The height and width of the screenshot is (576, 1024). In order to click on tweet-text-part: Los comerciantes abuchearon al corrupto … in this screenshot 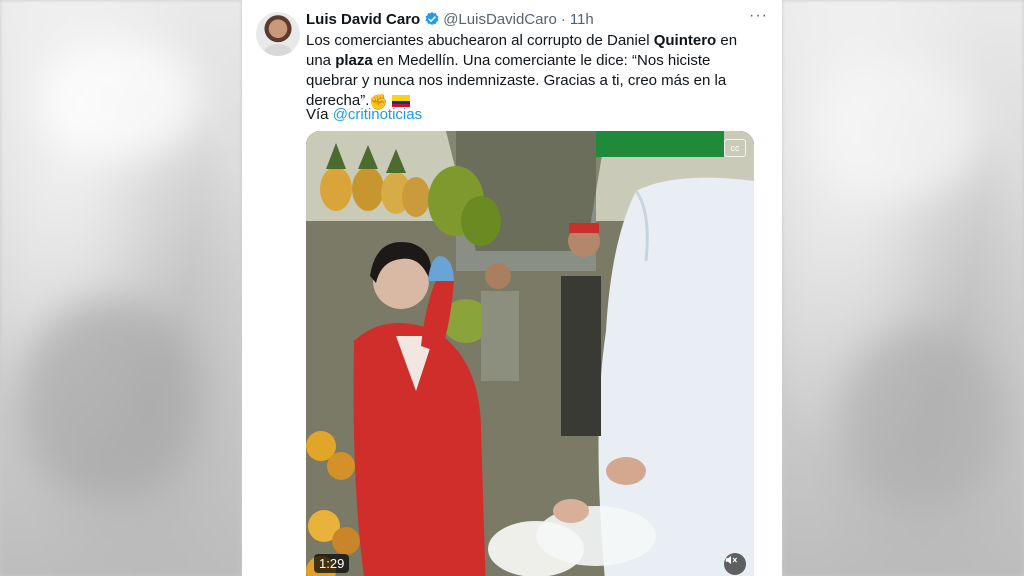, I will do `click(480, 40)`.